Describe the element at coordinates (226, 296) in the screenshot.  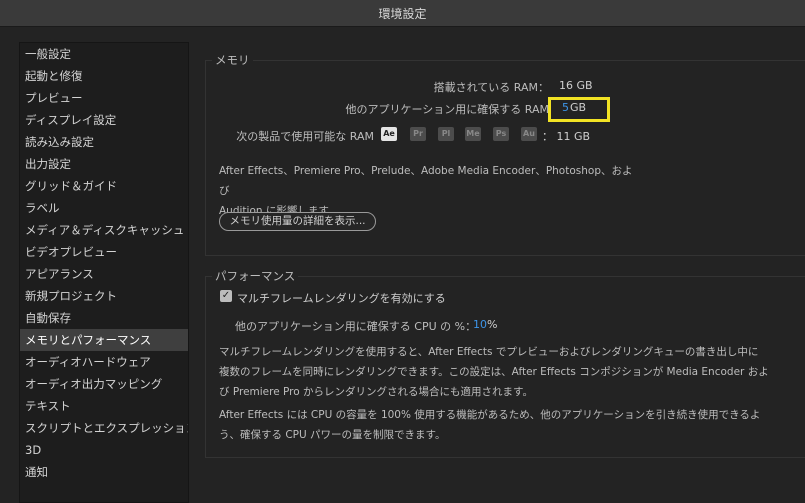
I see `mfr-checkbox: ✓` at that location.